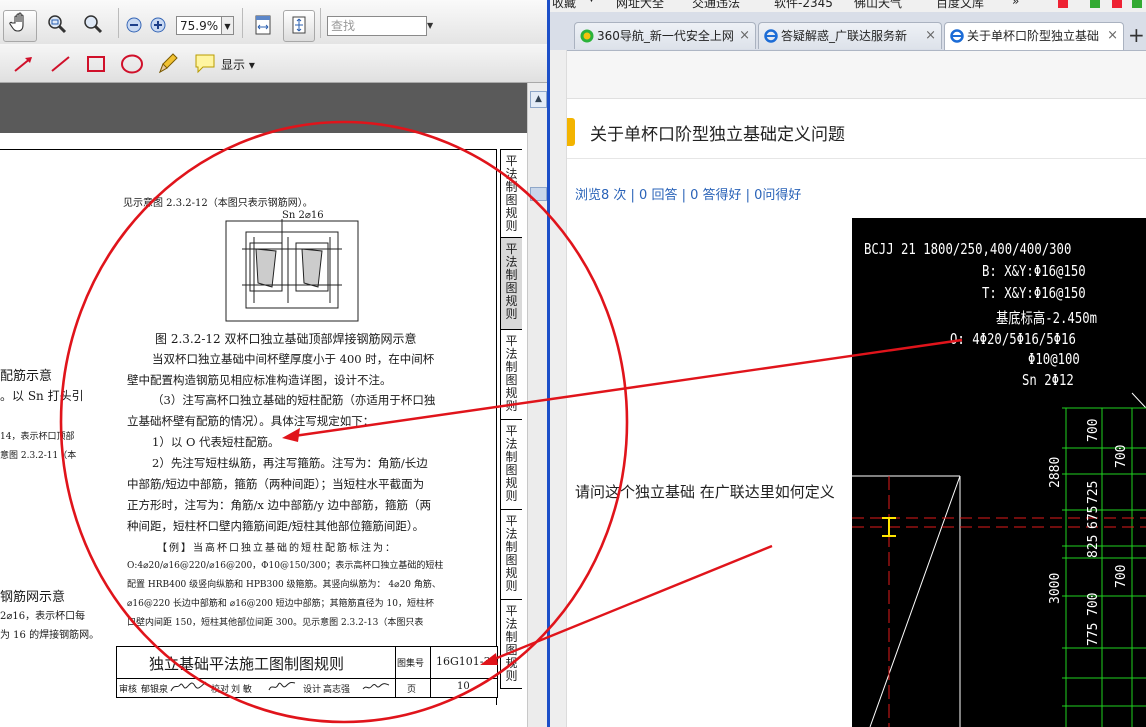 The width and height of the screenshot is (1146, 727). What do you see at coordinates (640, 5) in the screenshot?
I see `bookmark-item: 网址大全` at bounding box center [640, 5].